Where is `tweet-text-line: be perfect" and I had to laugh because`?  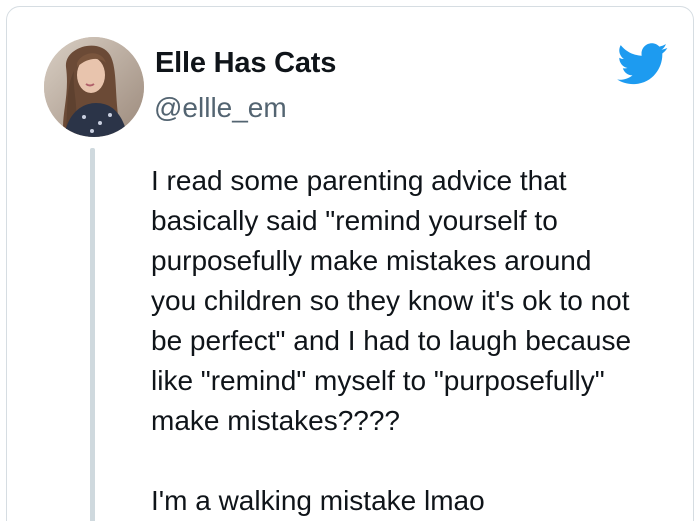 tweet-text-line: be perfect" and I had to laugh because is located at coordinates (391, 340).